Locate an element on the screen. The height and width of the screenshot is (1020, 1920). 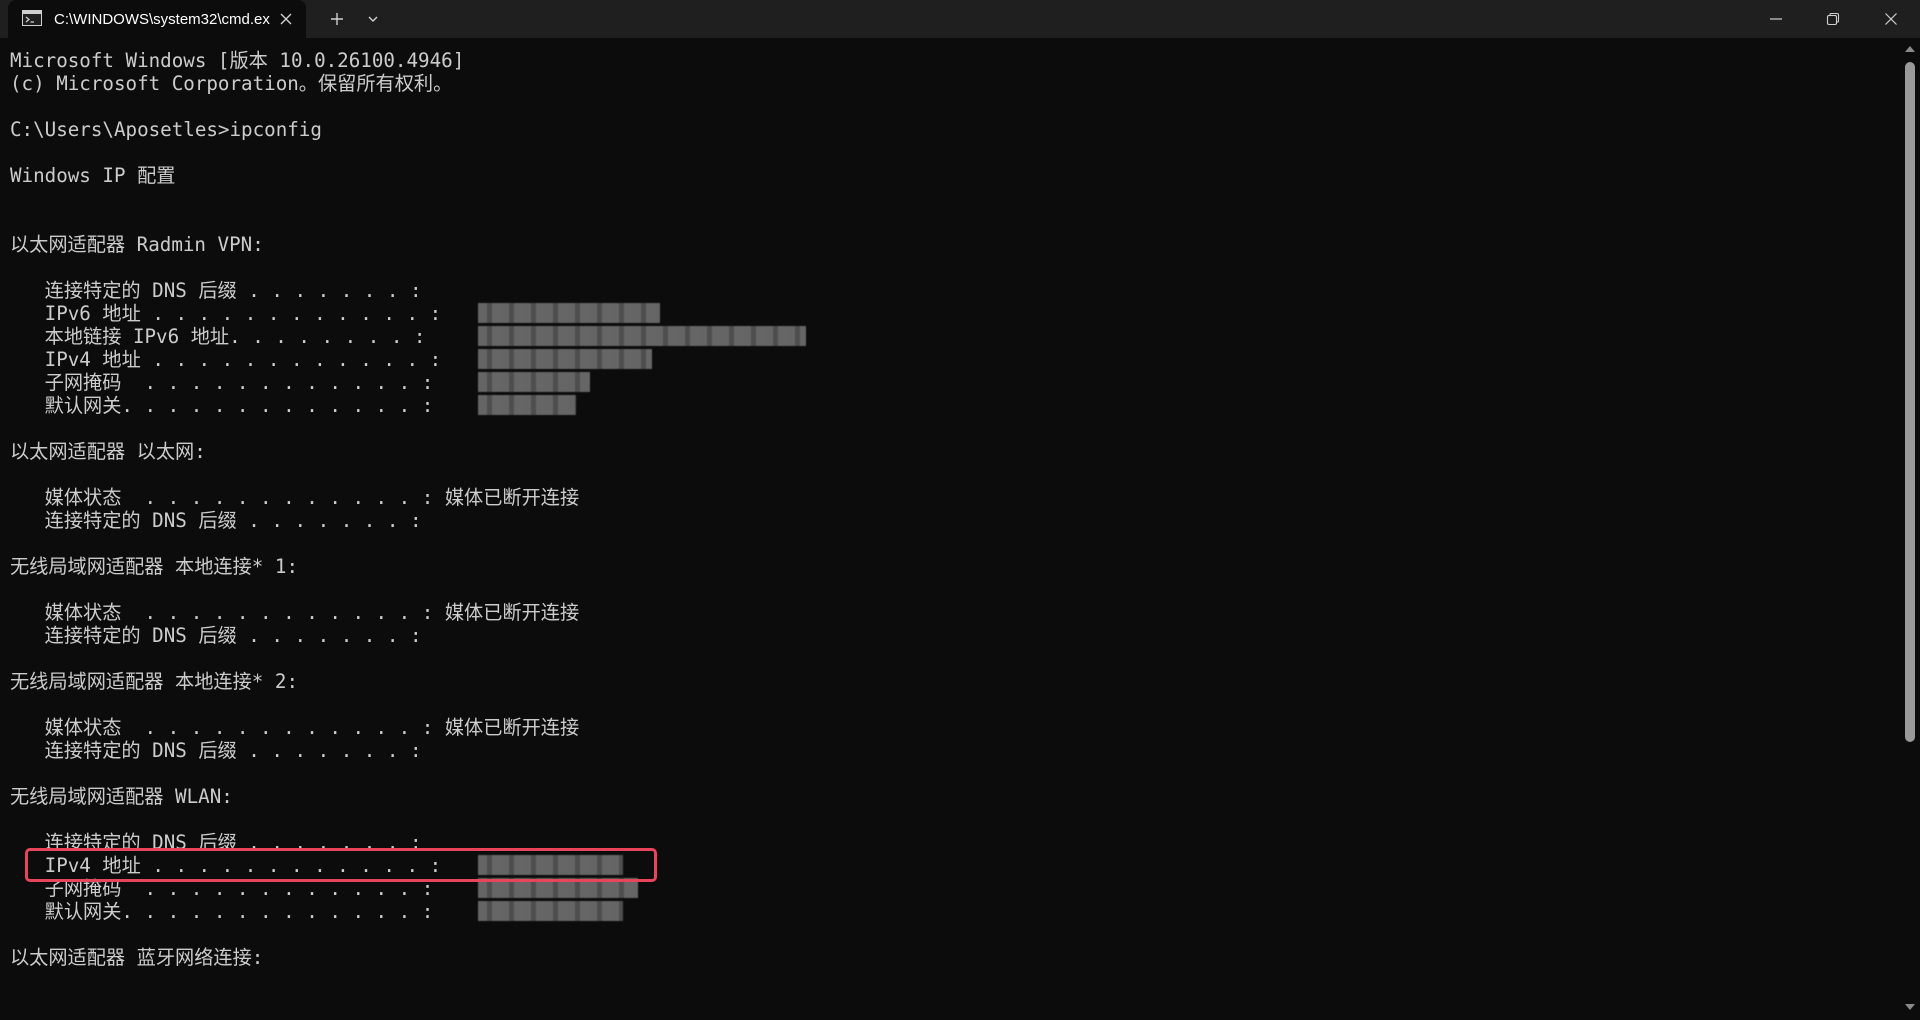
terminal-line: Windows IP 配置 is located at coordinates (93, 175).